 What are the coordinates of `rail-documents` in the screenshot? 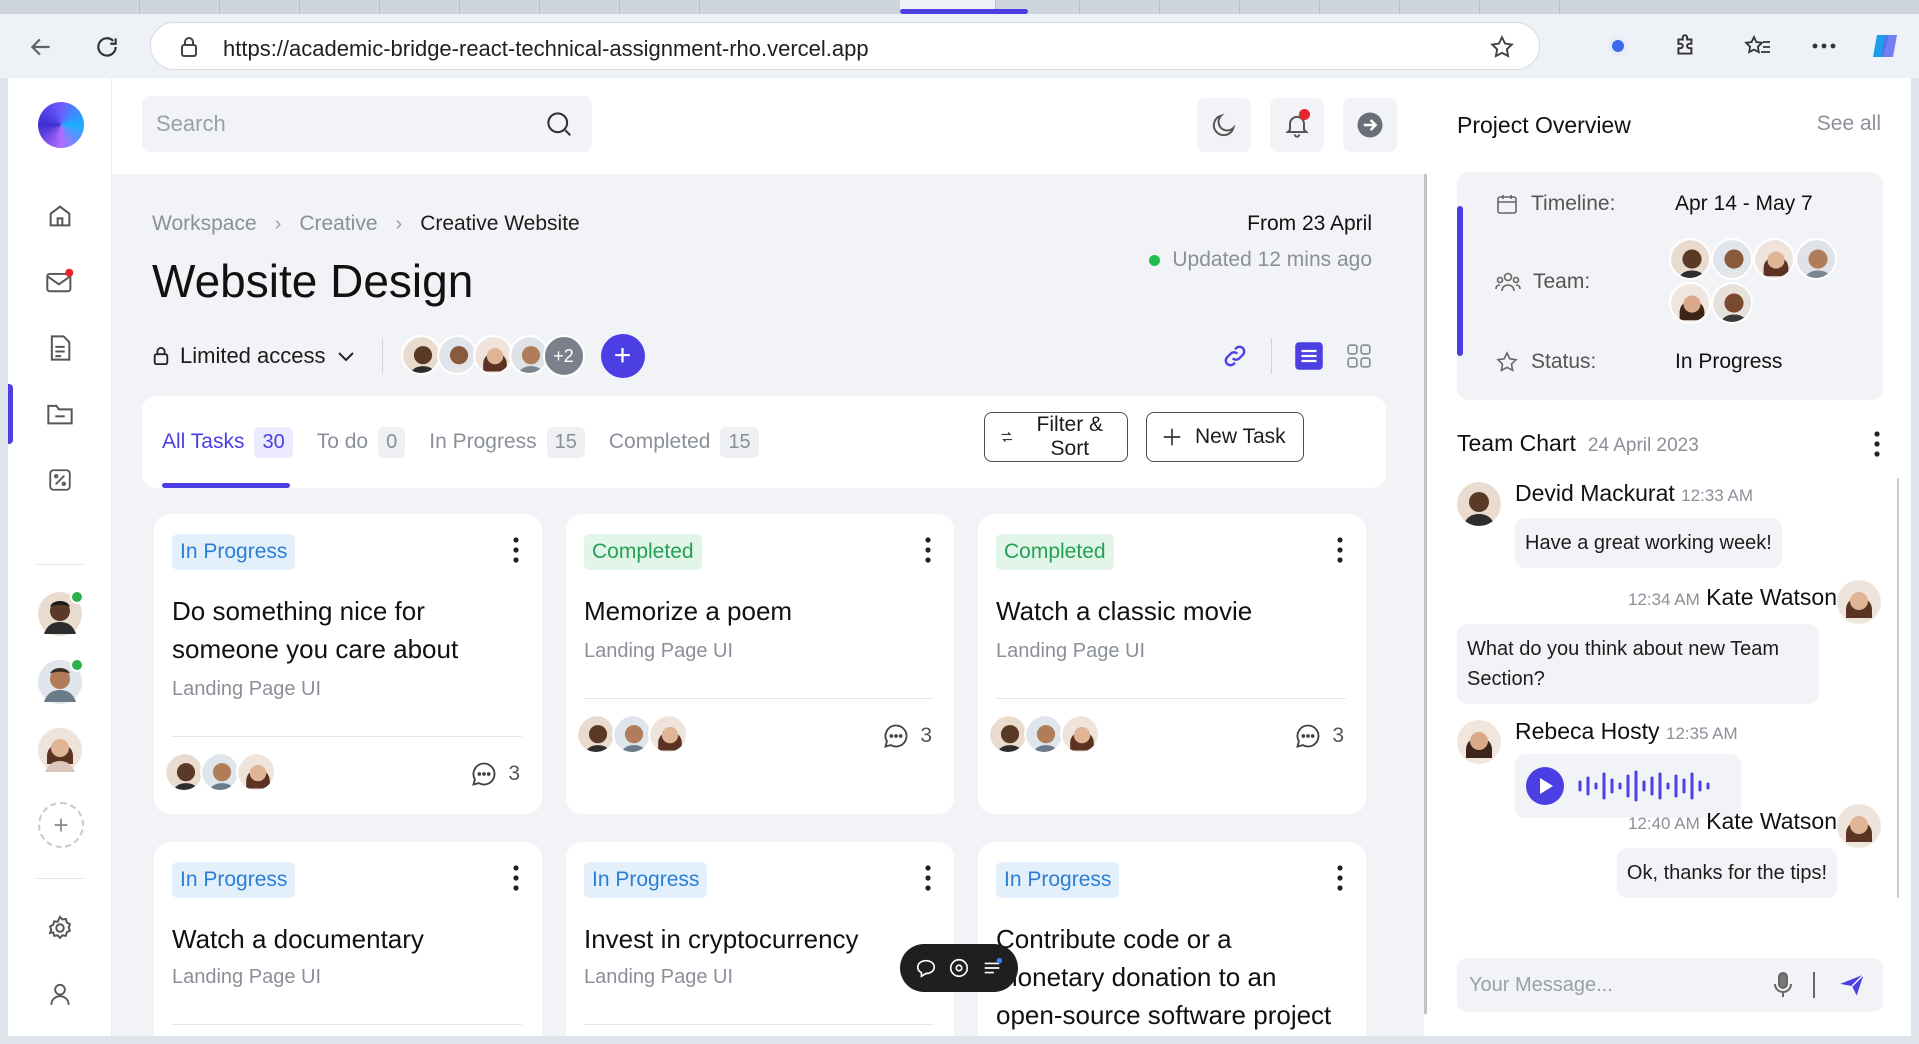 It's located at (60, 348).